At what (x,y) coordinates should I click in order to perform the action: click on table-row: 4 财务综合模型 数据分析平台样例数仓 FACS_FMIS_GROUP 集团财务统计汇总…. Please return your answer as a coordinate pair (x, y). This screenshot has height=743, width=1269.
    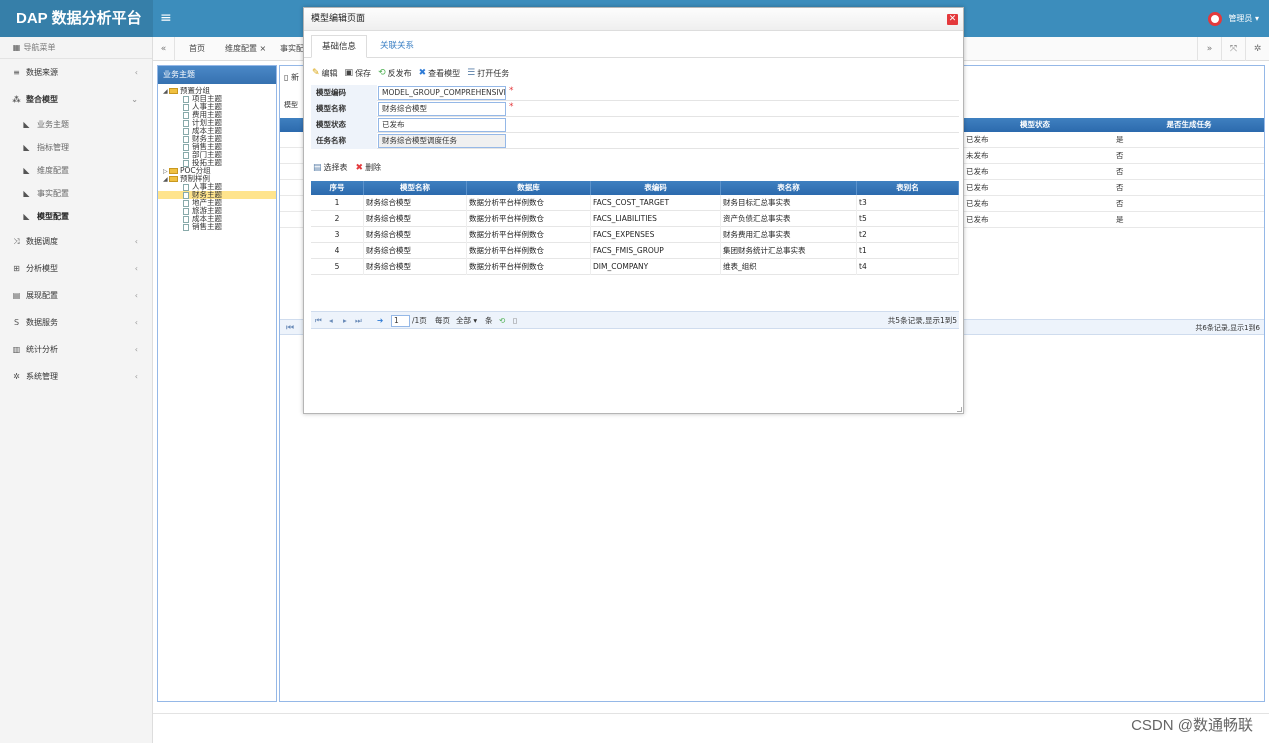
    Looking at the image, I should click on (635, 251).